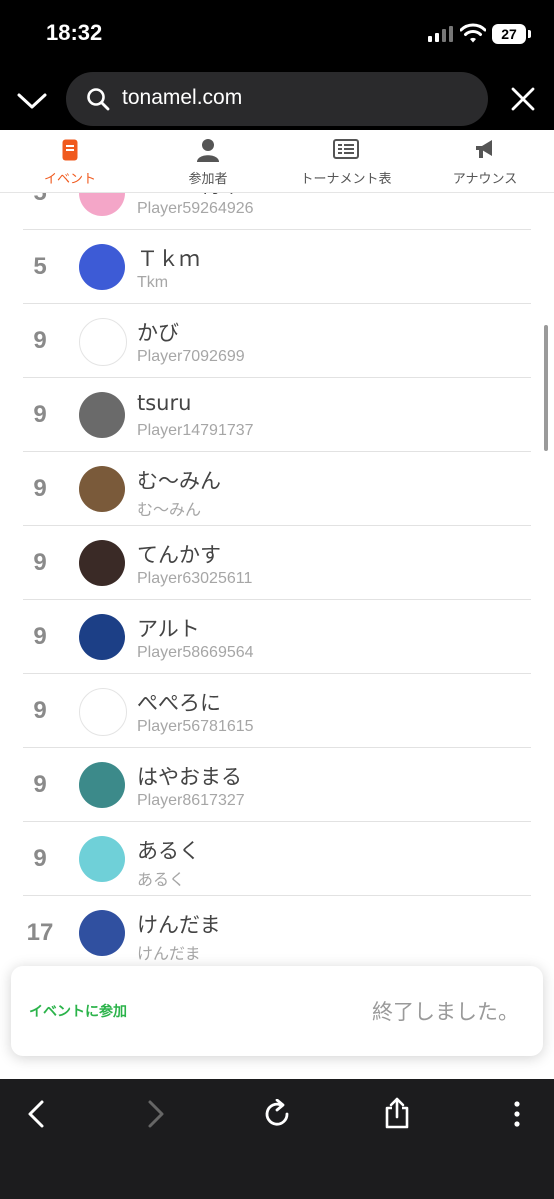  I want to click on url-text: tonamel.com, so click(182, 97).